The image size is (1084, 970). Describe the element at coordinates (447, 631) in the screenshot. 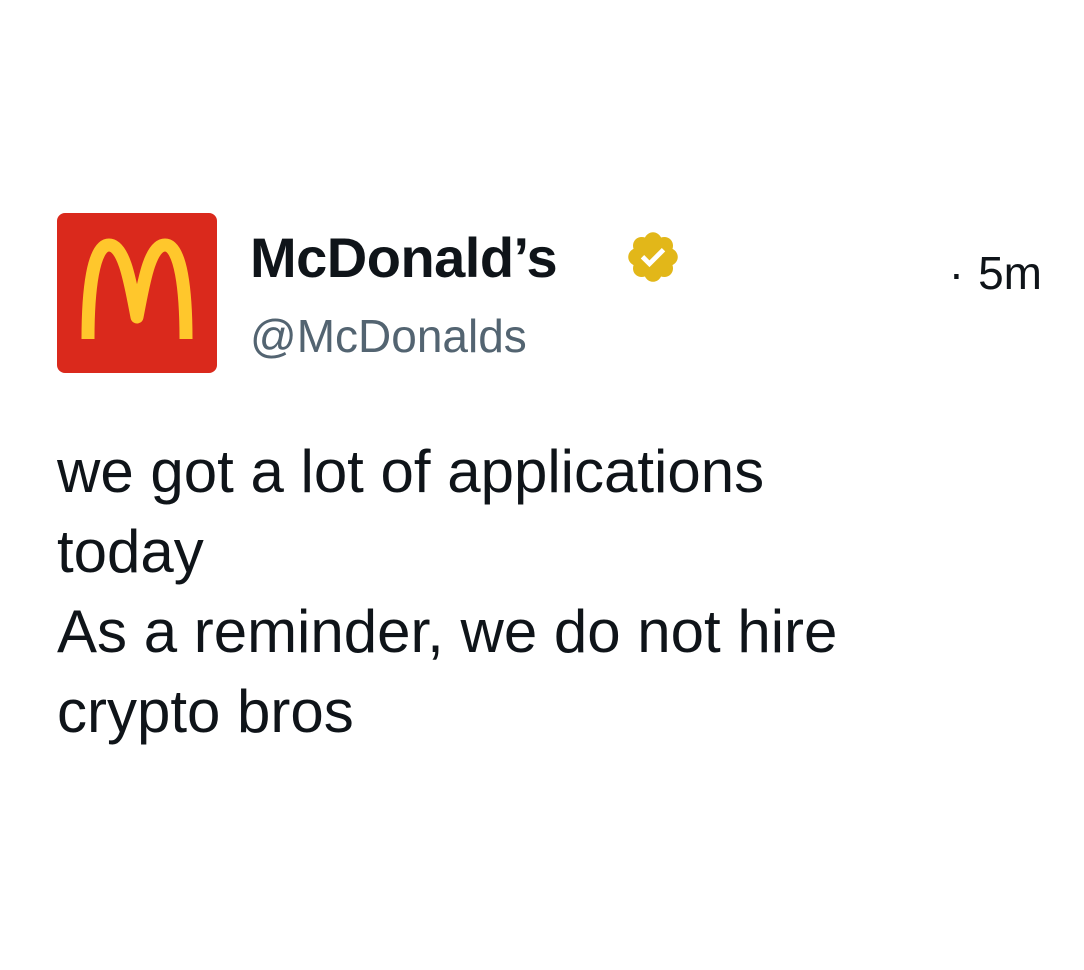

I see `tweet-text-line: As a reminder, we do not hire` at that location.